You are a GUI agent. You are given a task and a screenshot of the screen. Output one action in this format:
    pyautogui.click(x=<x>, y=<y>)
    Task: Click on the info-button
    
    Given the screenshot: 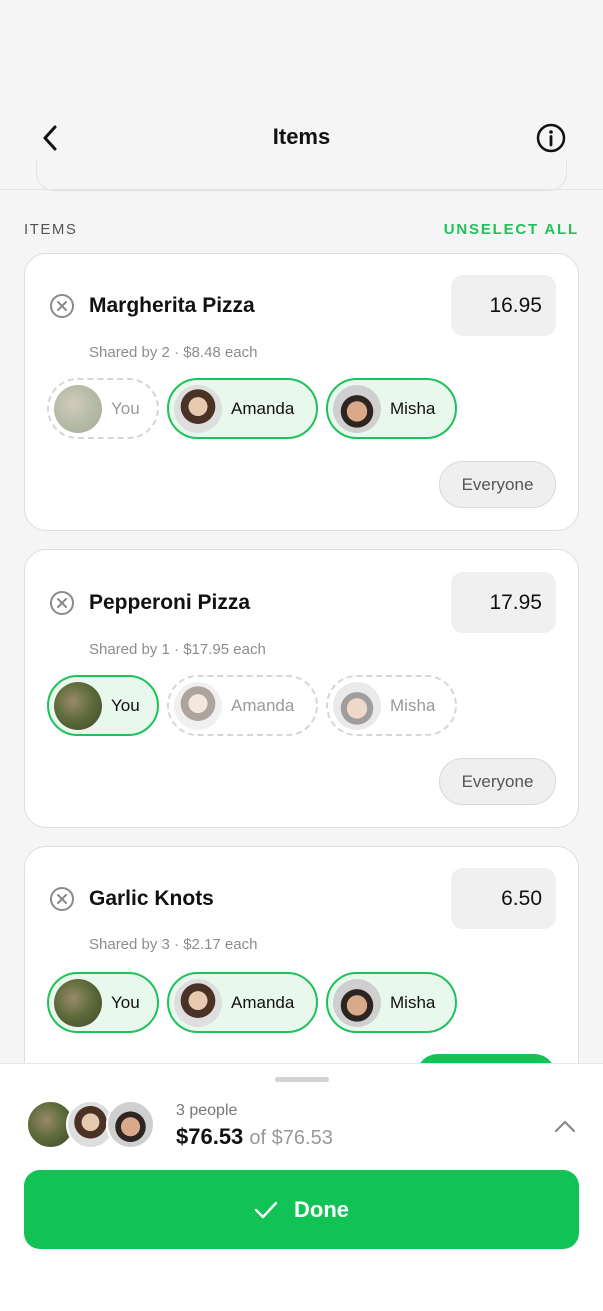 What is the action you would take?
    pyautogui.click(x=551, y=138)
    